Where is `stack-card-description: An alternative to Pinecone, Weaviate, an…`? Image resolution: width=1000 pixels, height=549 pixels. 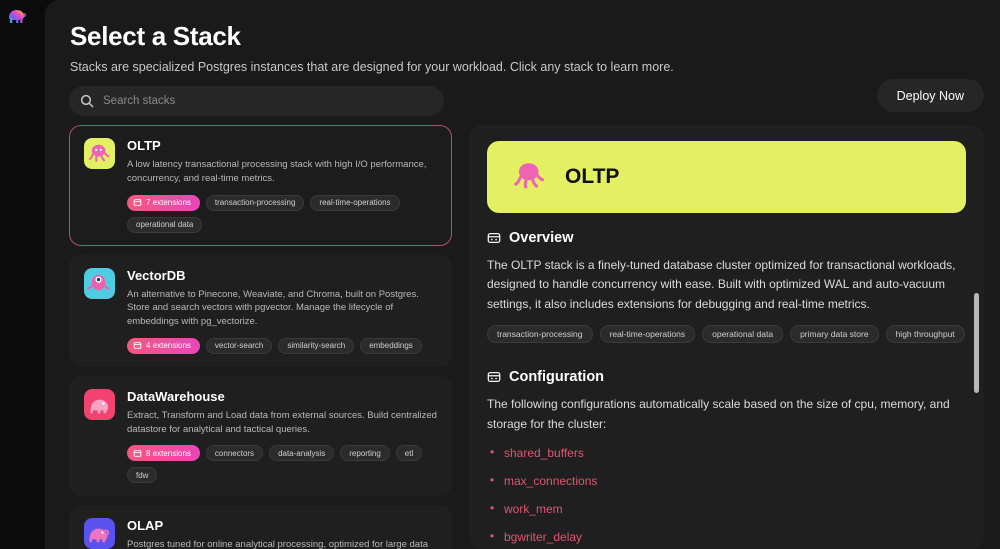 stack-card-description: An alternative to Pinecone, Weaviate, an… is located at coordinates (273, 308).